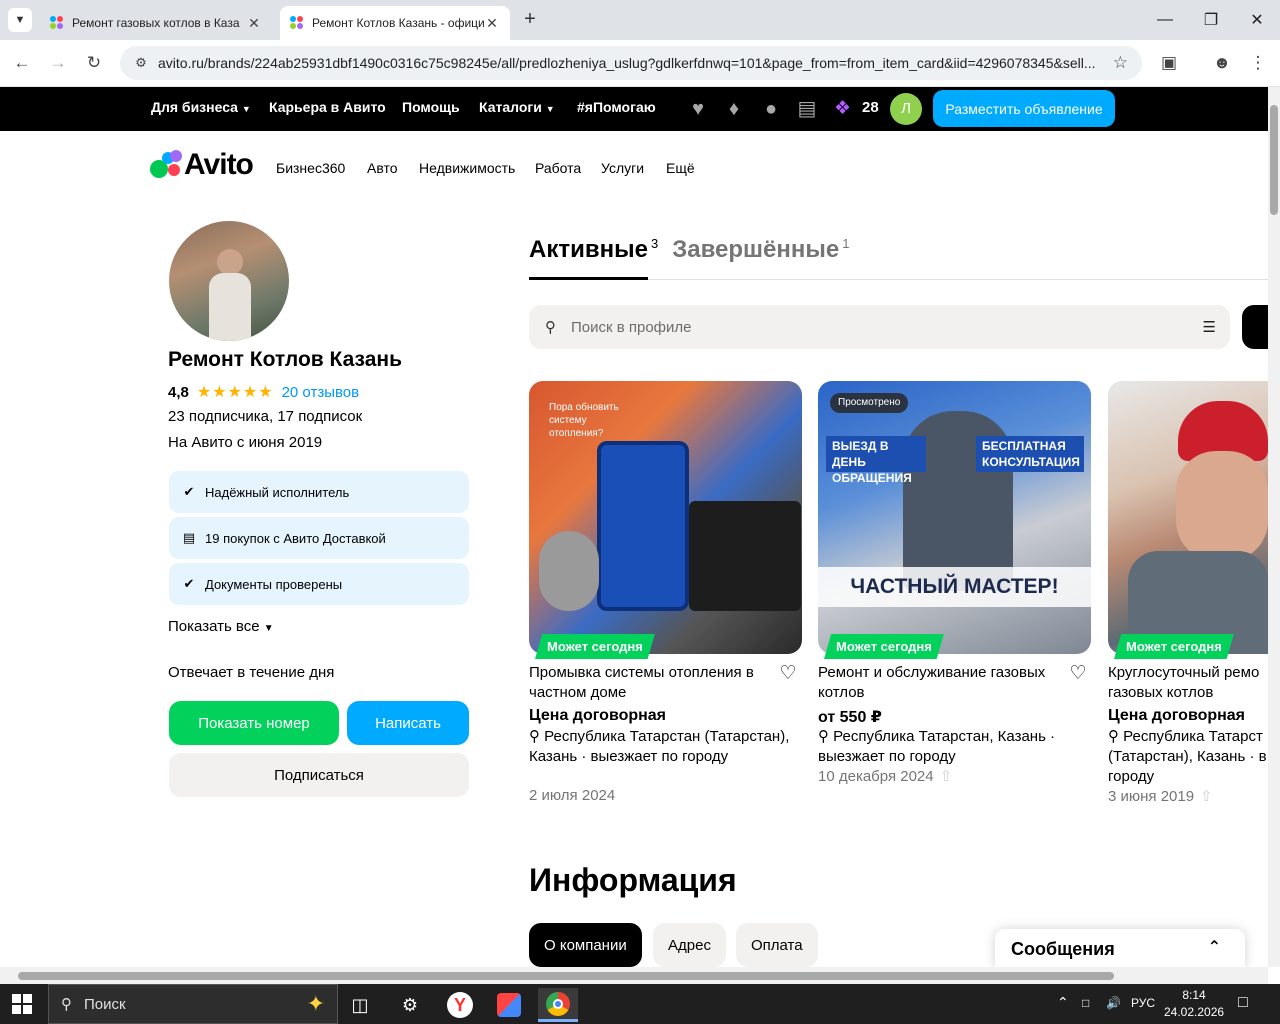 The image size is (1280, 1024). Describe the element at coordinates (1063, 948) in the screenshot. I see `messages-label: Сообщения` at that location.